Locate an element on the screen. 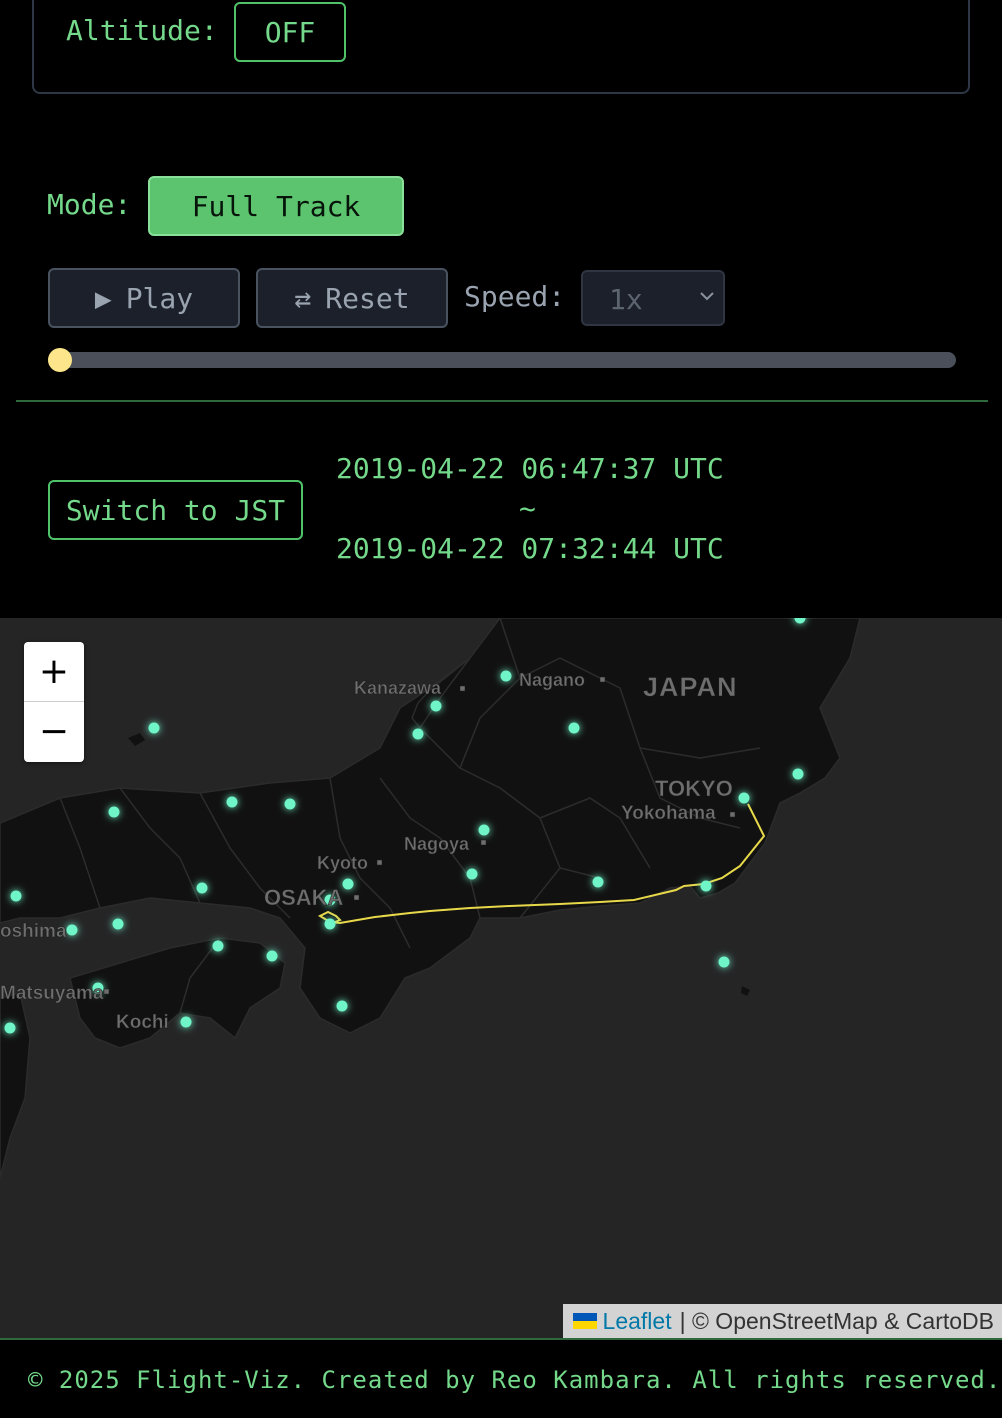  timeline-slider-thumb is located at coordinates (60, 360).